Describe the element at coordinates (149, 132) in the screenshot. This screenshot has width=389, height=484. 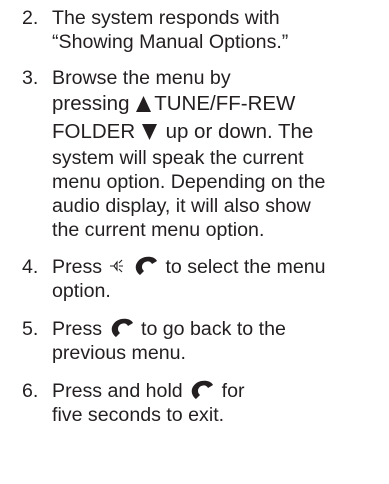
I see `down-triangle-icon` at that location.